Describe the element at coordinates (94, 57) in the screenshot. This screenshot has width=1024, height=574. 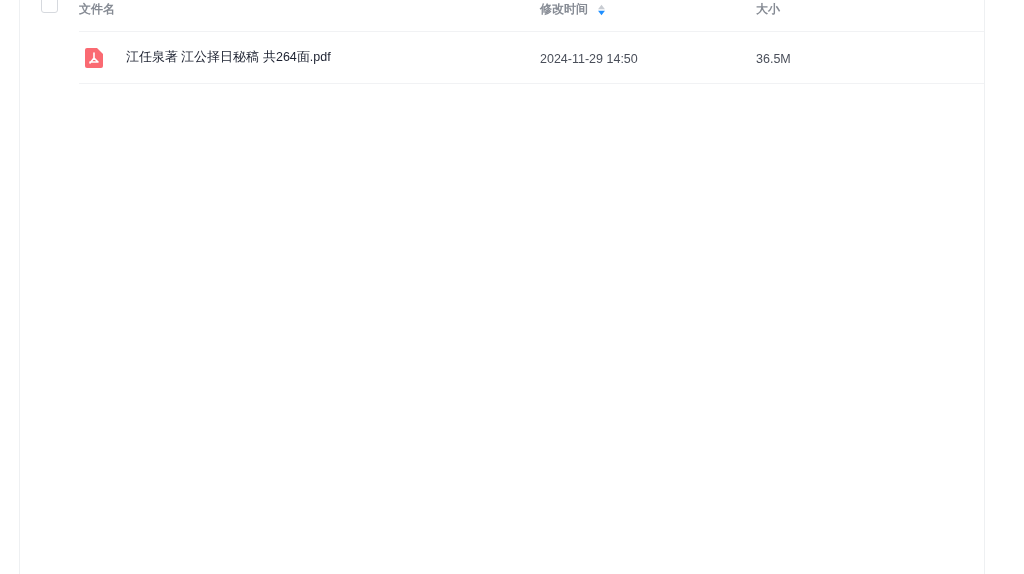
I see `pdf-file-icon` at that location.